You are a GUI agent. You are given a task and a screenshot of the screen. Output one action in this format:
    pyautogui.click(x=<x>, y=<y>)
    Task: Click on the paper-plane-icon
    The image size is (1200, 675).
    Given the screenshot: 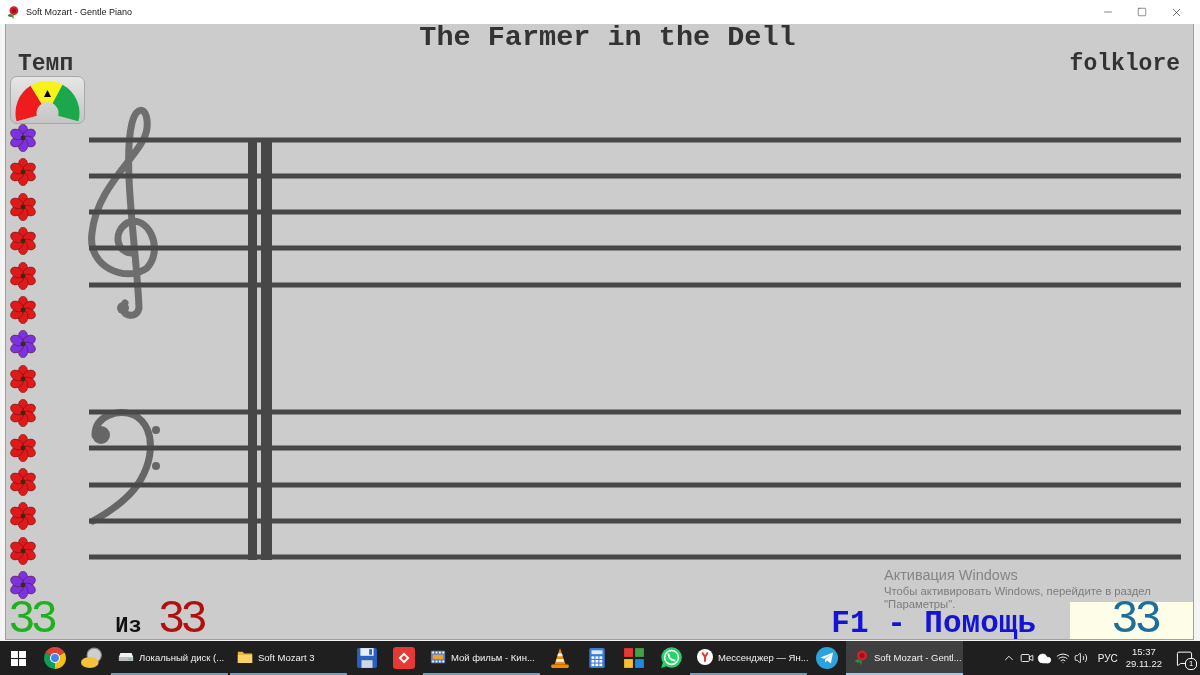 What is the action you would take?
    pyautogui.click(x=826, y=658)
    